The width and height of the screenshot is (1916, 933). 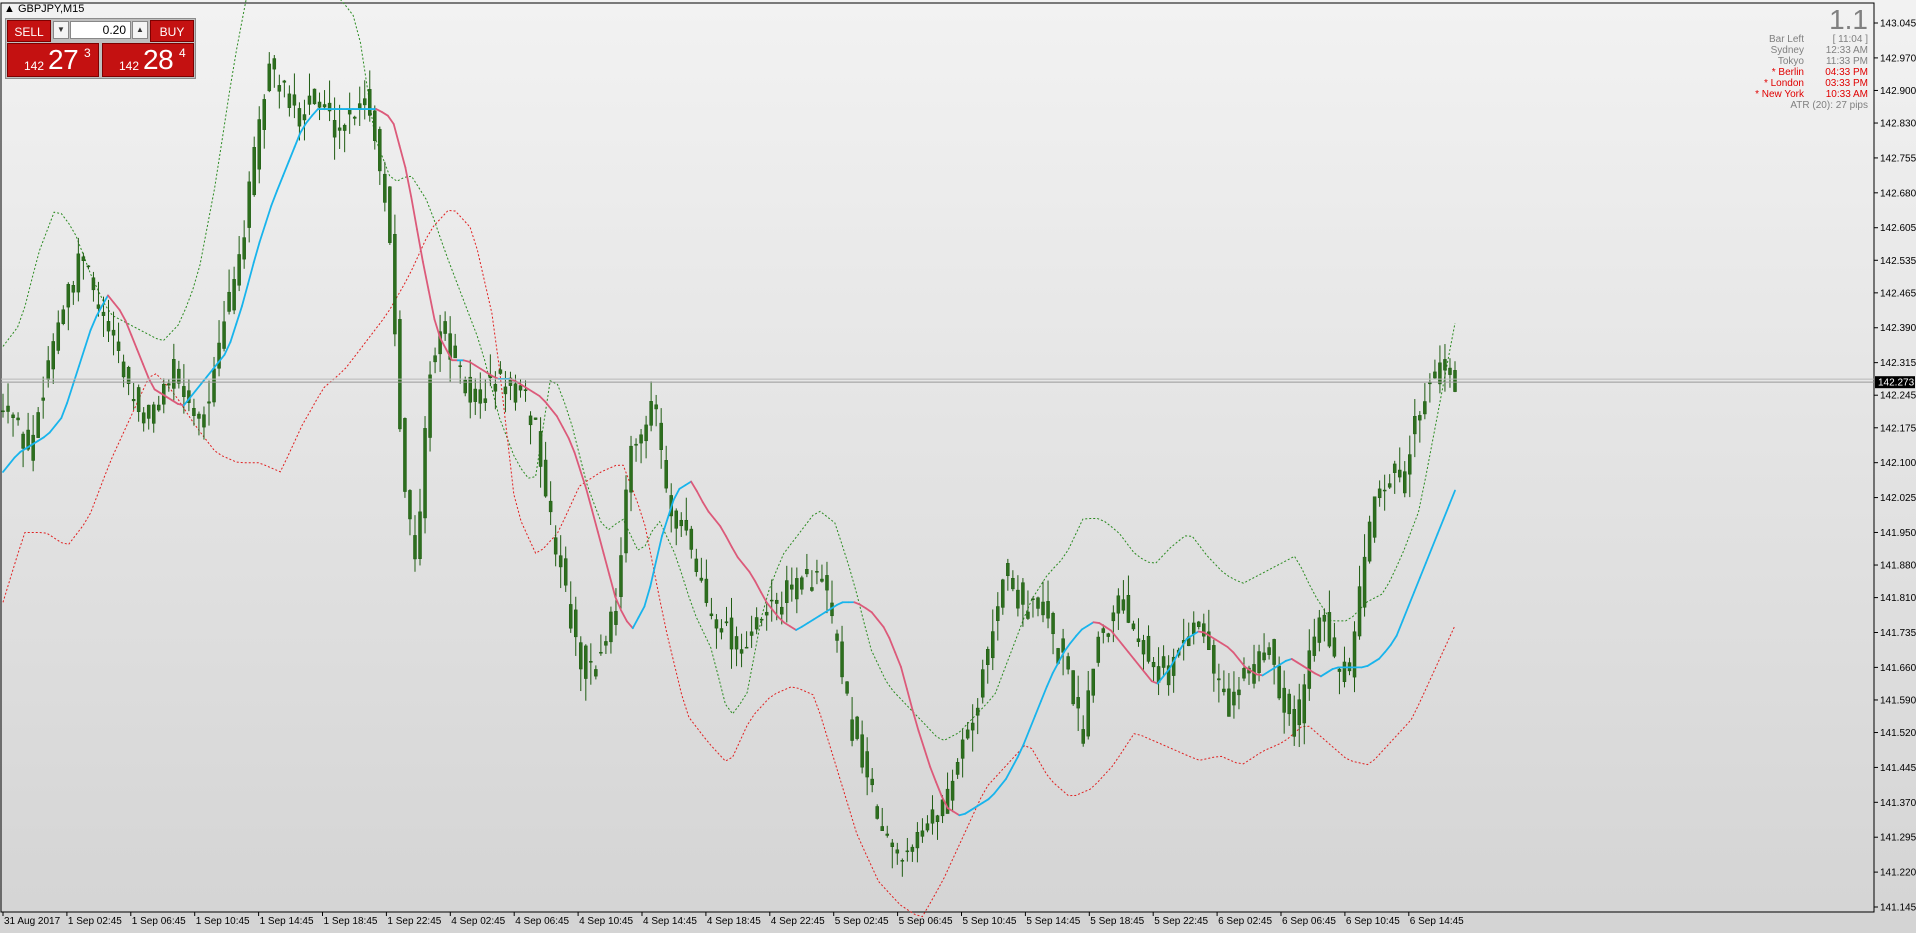 What do you see at coordinates (1850, 39) in the screenshot?
I see `info-value: [ 11:04 ]` at bounding box center [1850, 39].